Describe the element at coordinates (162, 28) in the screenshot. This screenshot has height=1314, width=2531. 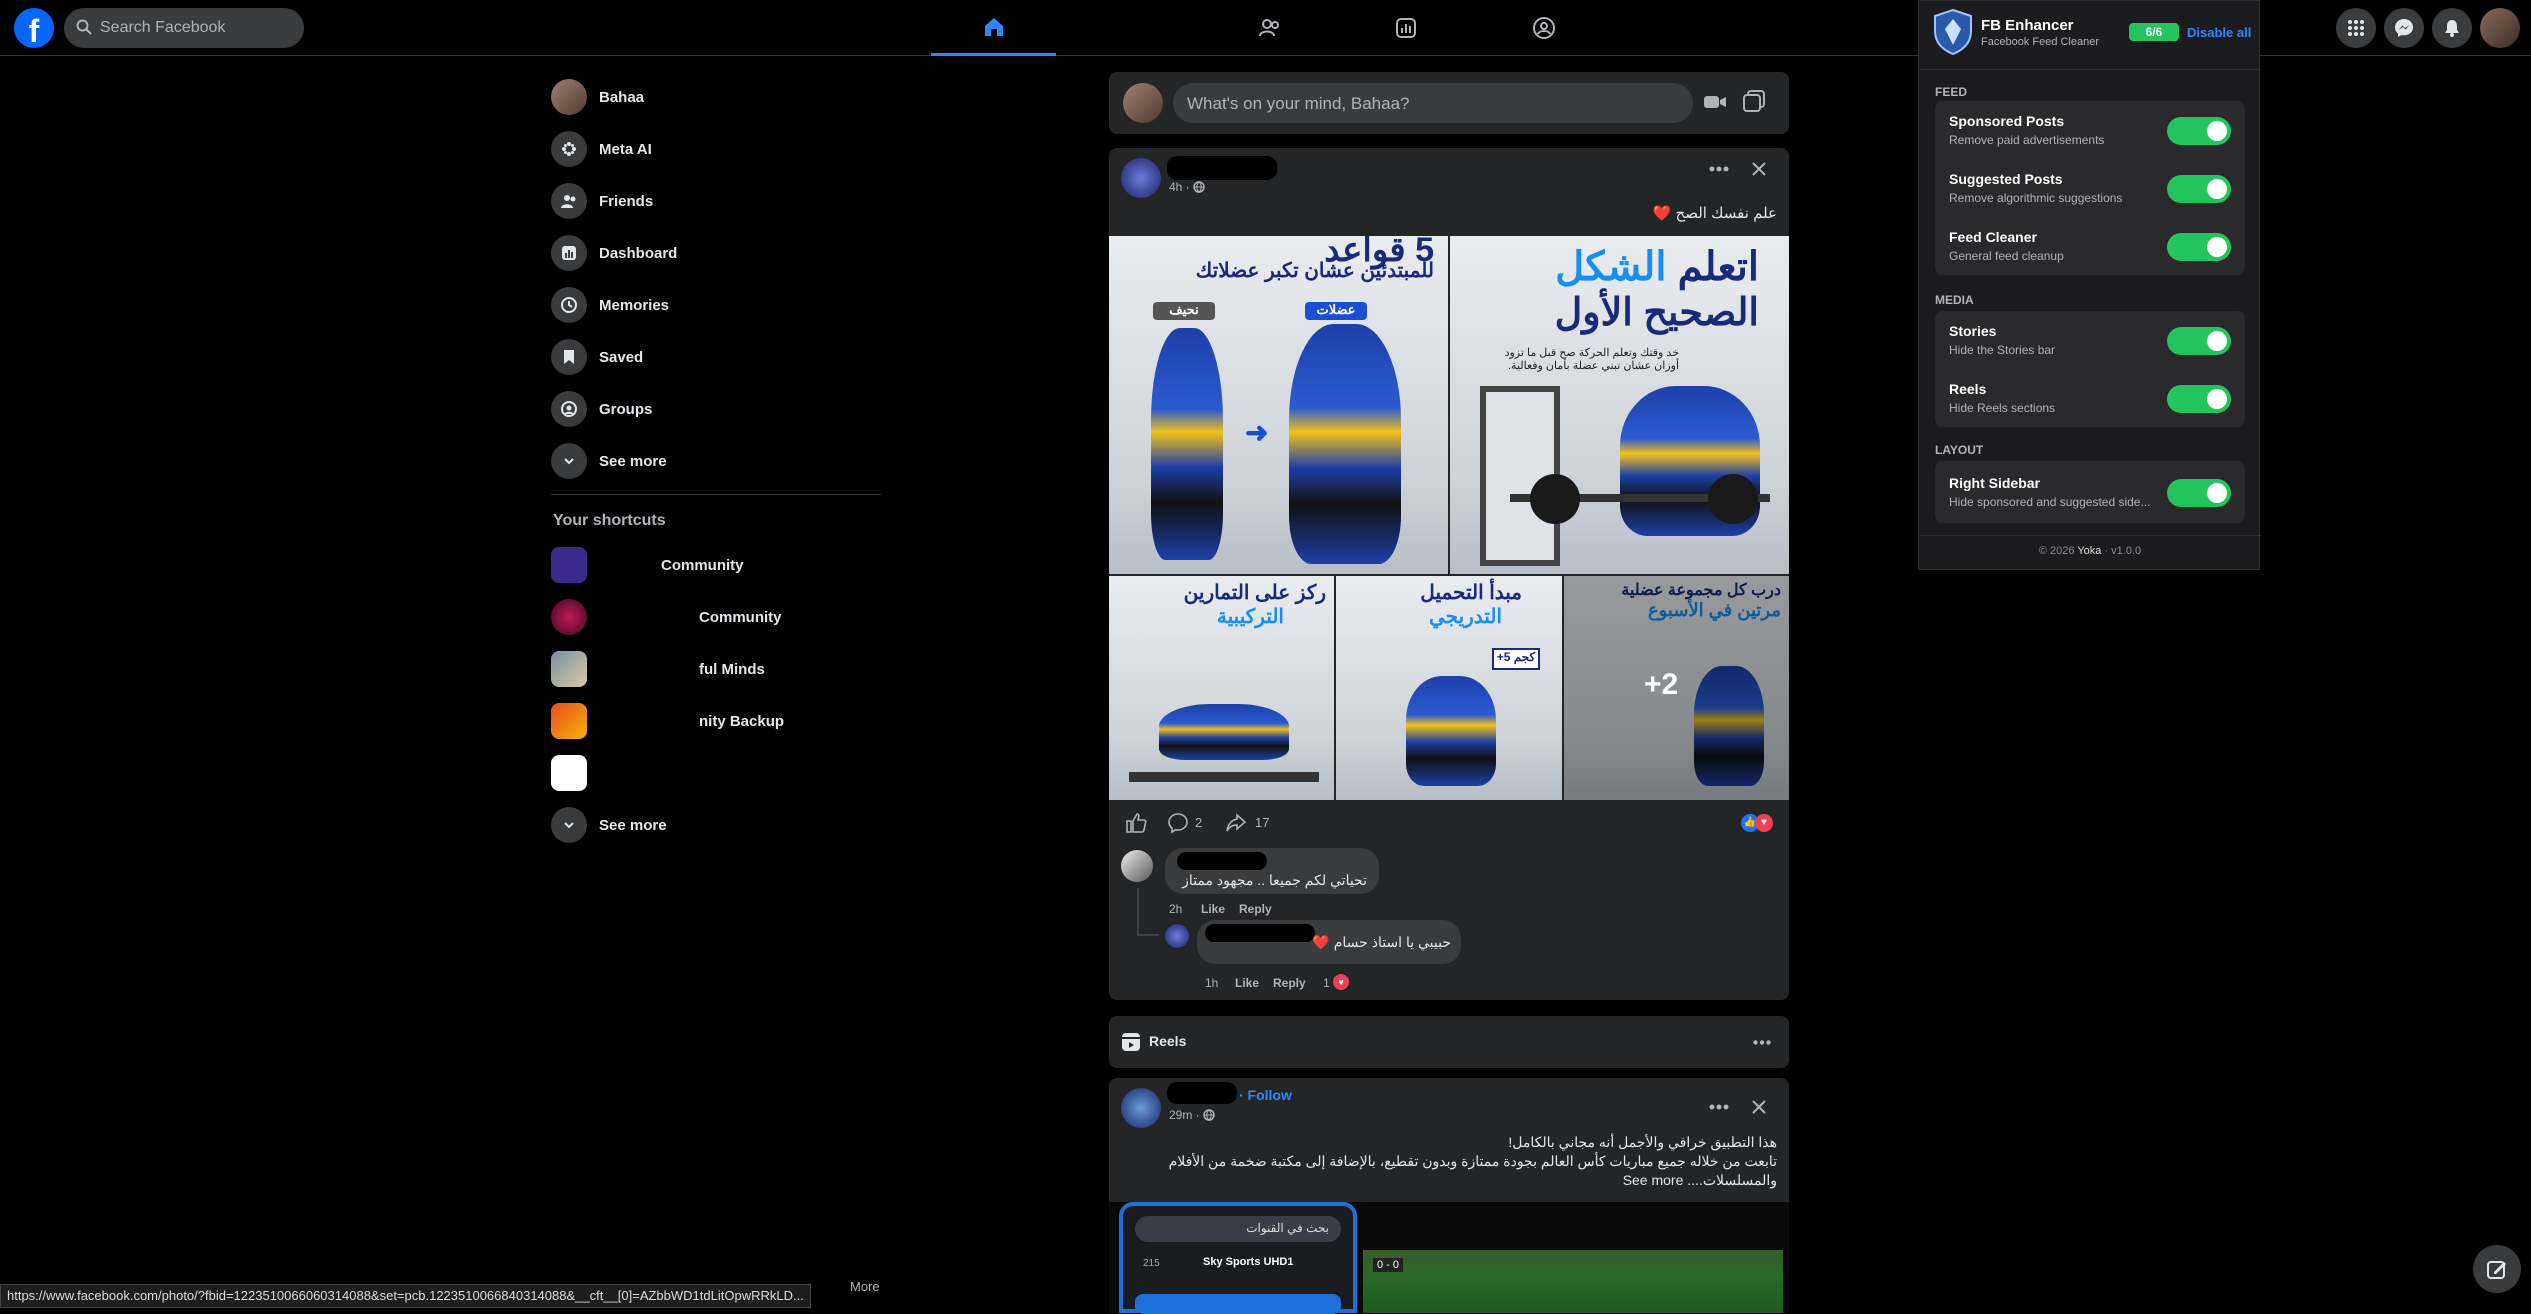
I see `search-input: Search Facebook` at that location.